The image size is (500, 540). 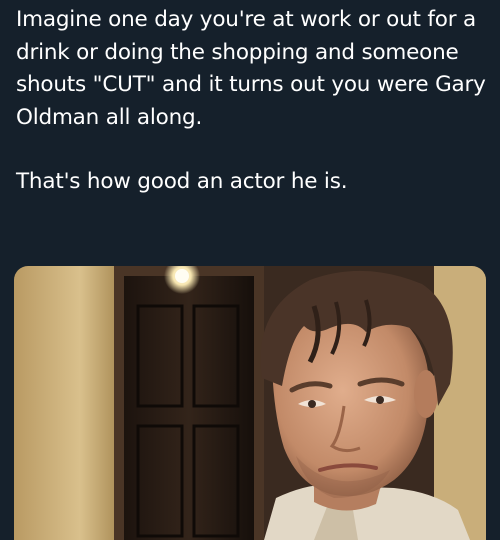 What do you see at coordinates (182, 276) in the screenshot?
I see `lamp-bulb` at bounding box center [182, 276].